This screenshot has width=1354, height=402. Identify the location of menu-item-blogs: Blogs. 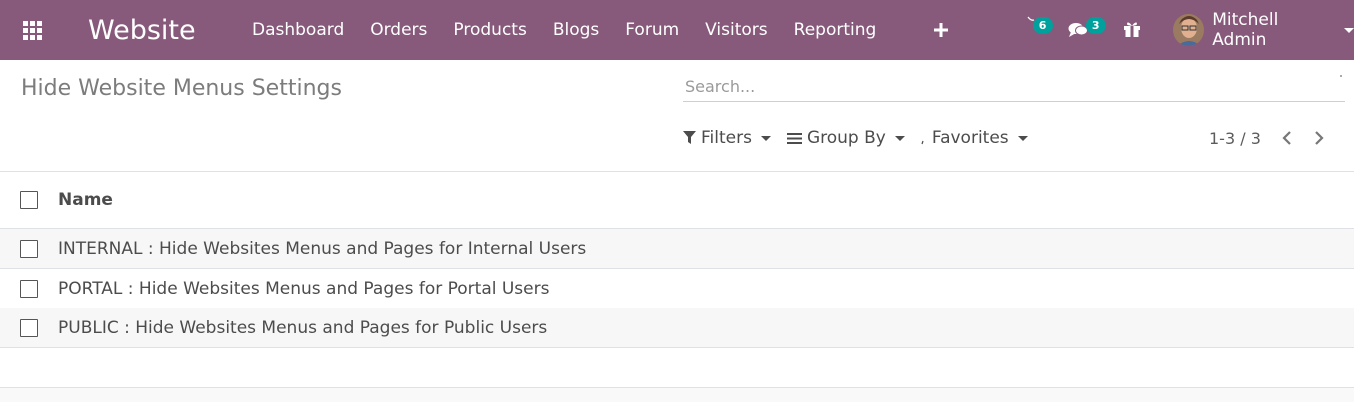
(576, 30).